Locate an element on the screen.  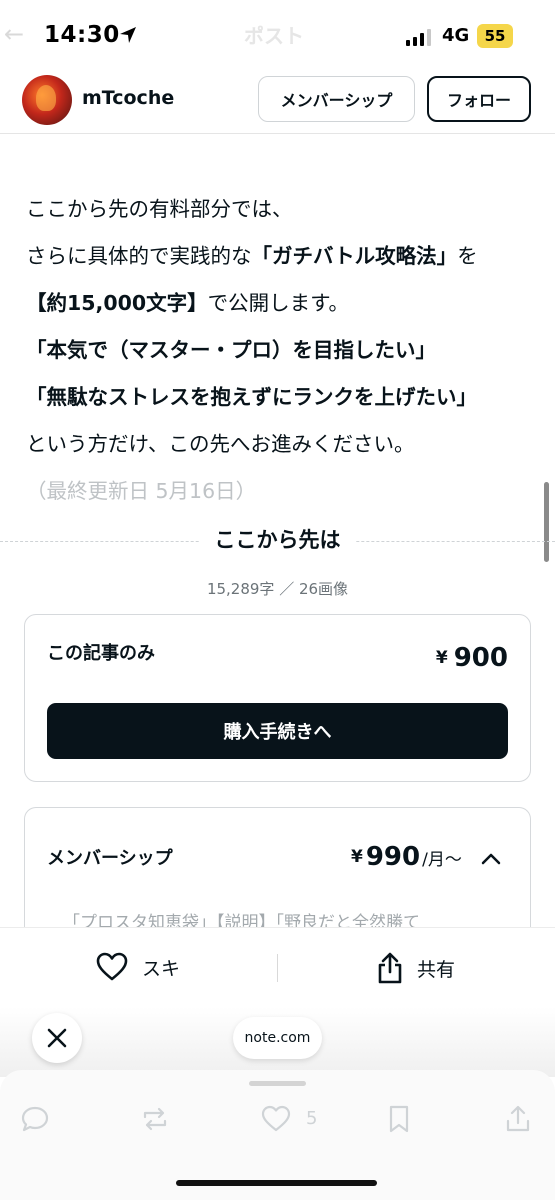
single-purchase-price: ¥900 is located at coordinates (471, 658).